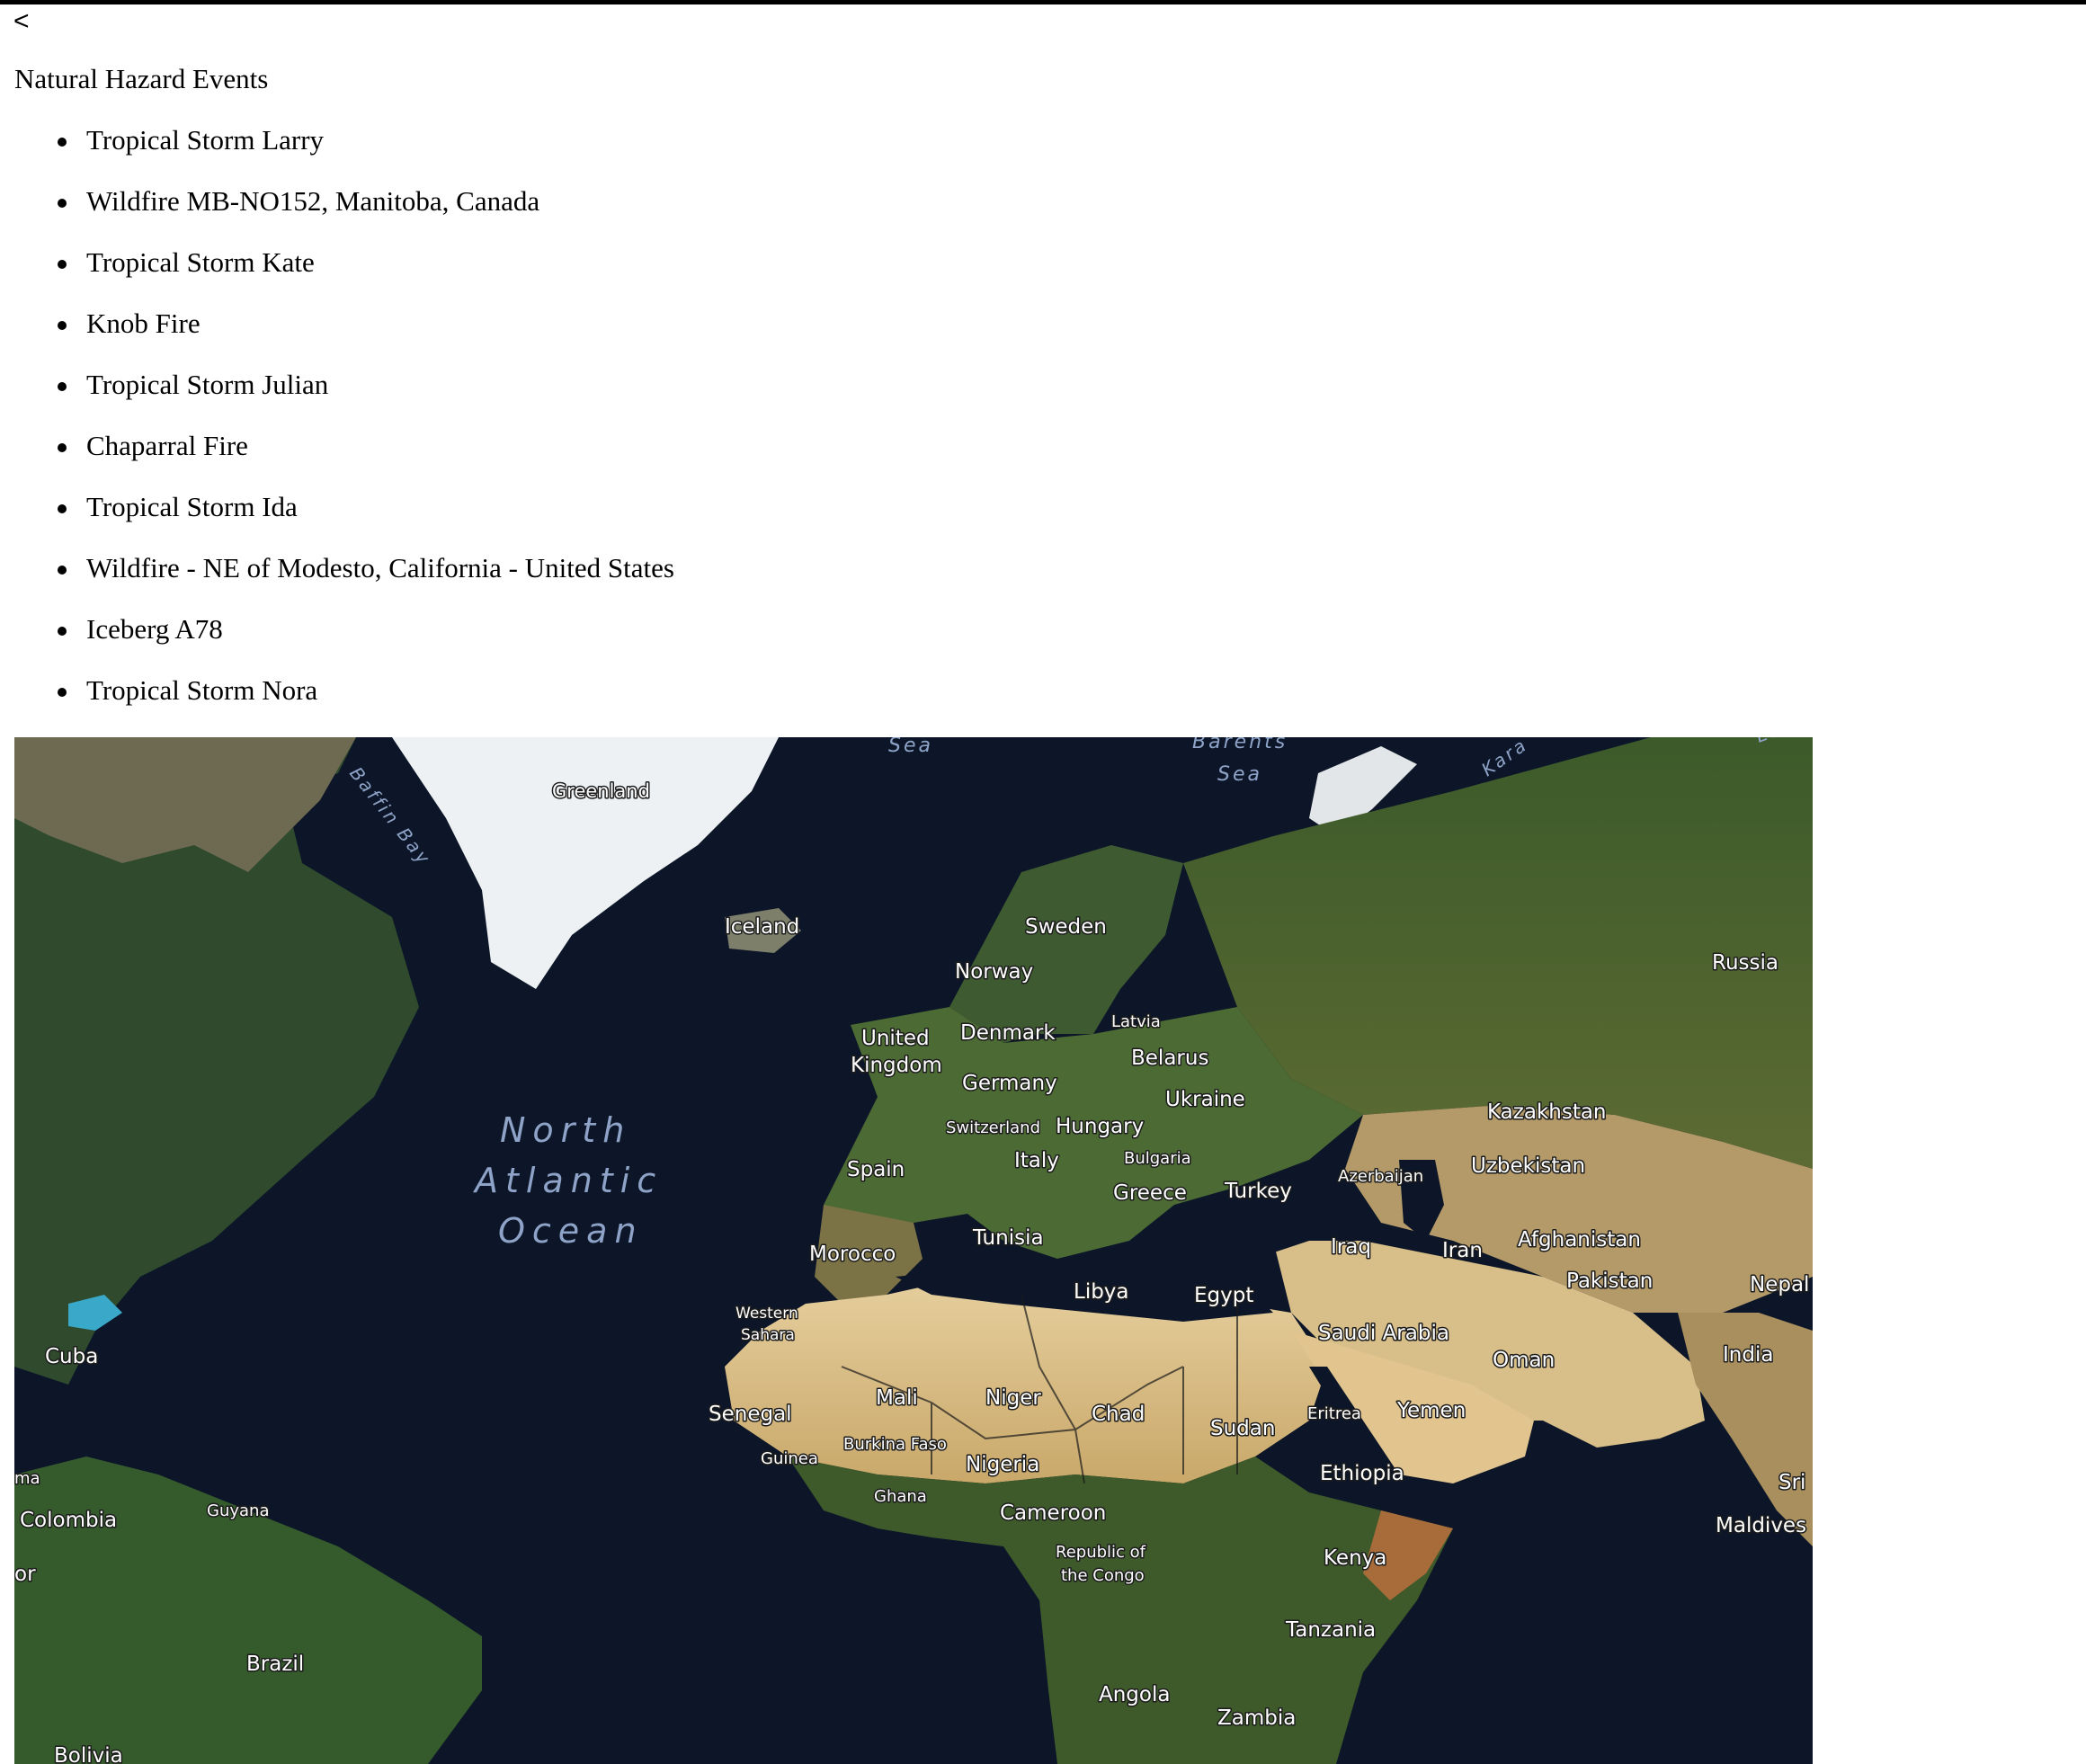  What do you see at coordinates (567, 1181) in the screenshot?
I see `map-label-north-atlantic-line2: Atlantic` at bounding box center [567, 1181].